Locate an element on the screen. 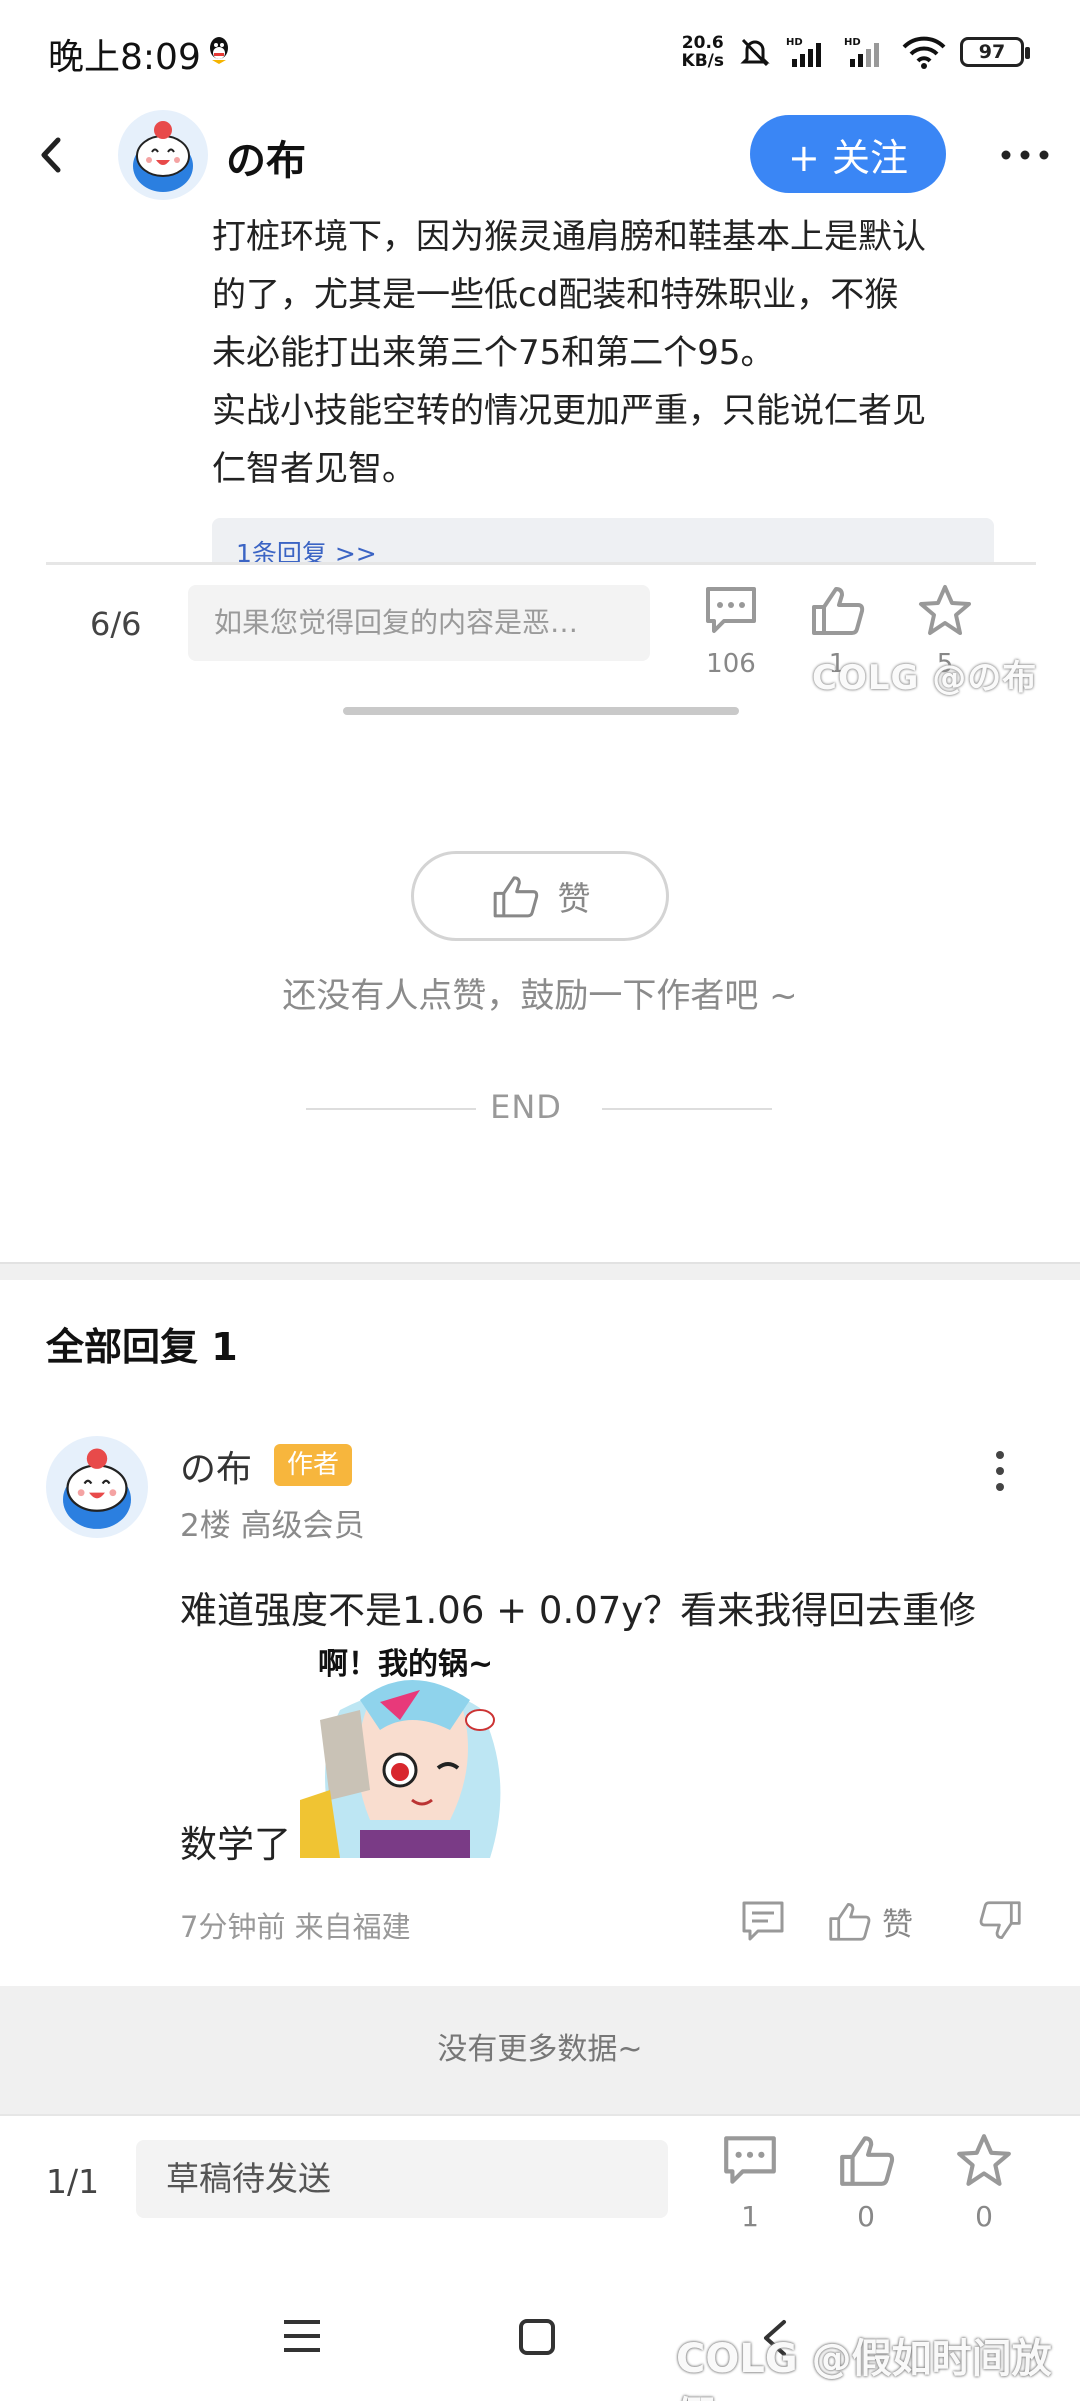 This screenshot has height=2401, width=1080. battery-indicator: 97 is located at coordinates (995, 52).